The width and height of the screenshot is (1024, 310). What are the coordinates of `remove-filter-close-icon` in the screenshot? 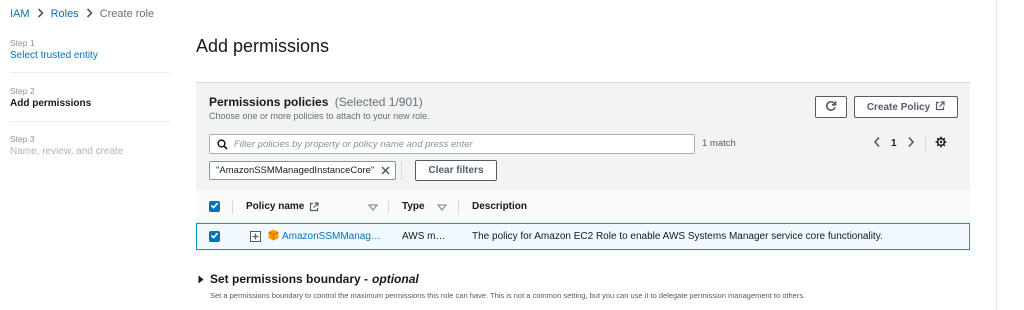 It's located at (385, 170).